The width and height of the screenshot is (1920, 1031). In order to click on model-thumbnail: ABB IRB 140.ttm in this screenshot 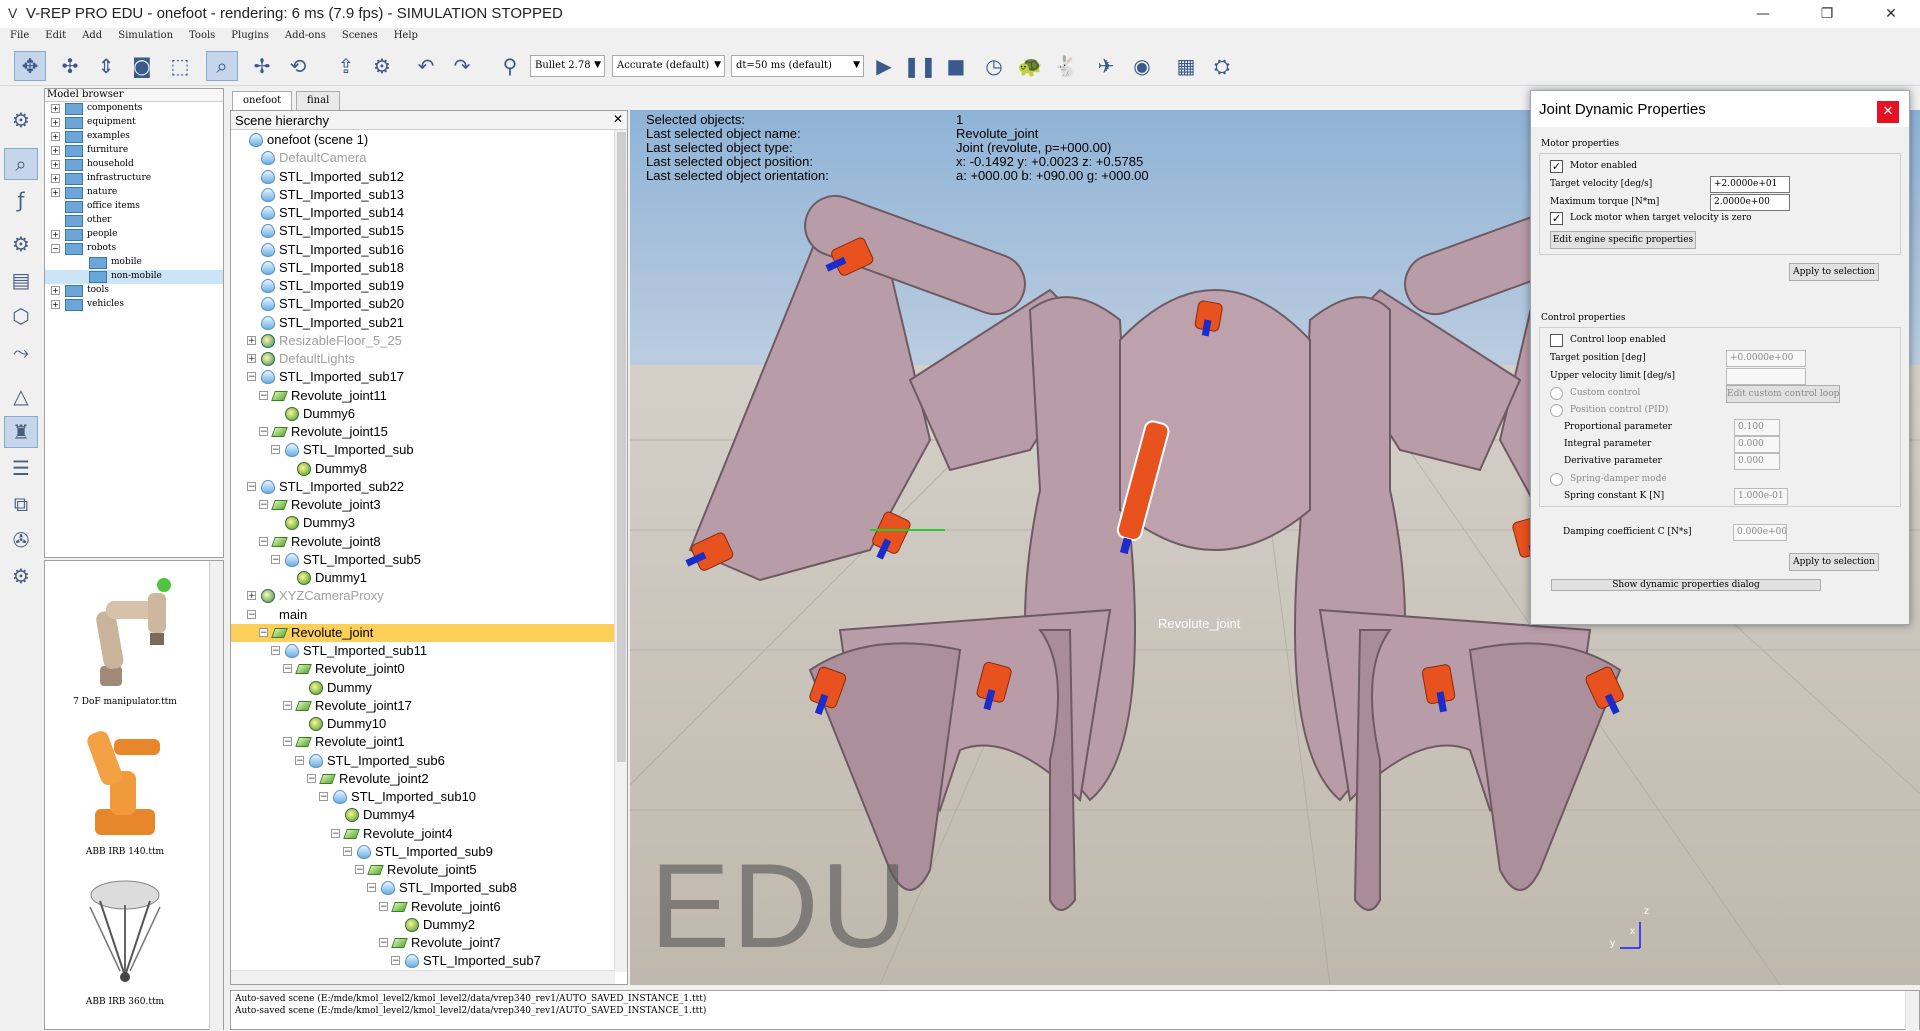, I will do `click(125, 789)`.